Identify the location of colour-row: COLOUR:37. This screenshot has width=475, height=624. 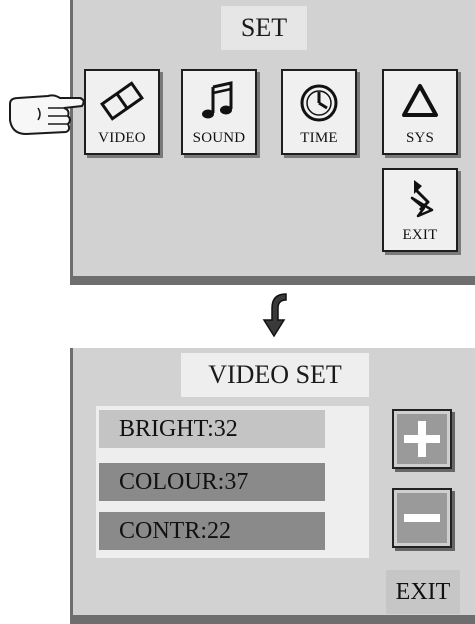
(212, 482).